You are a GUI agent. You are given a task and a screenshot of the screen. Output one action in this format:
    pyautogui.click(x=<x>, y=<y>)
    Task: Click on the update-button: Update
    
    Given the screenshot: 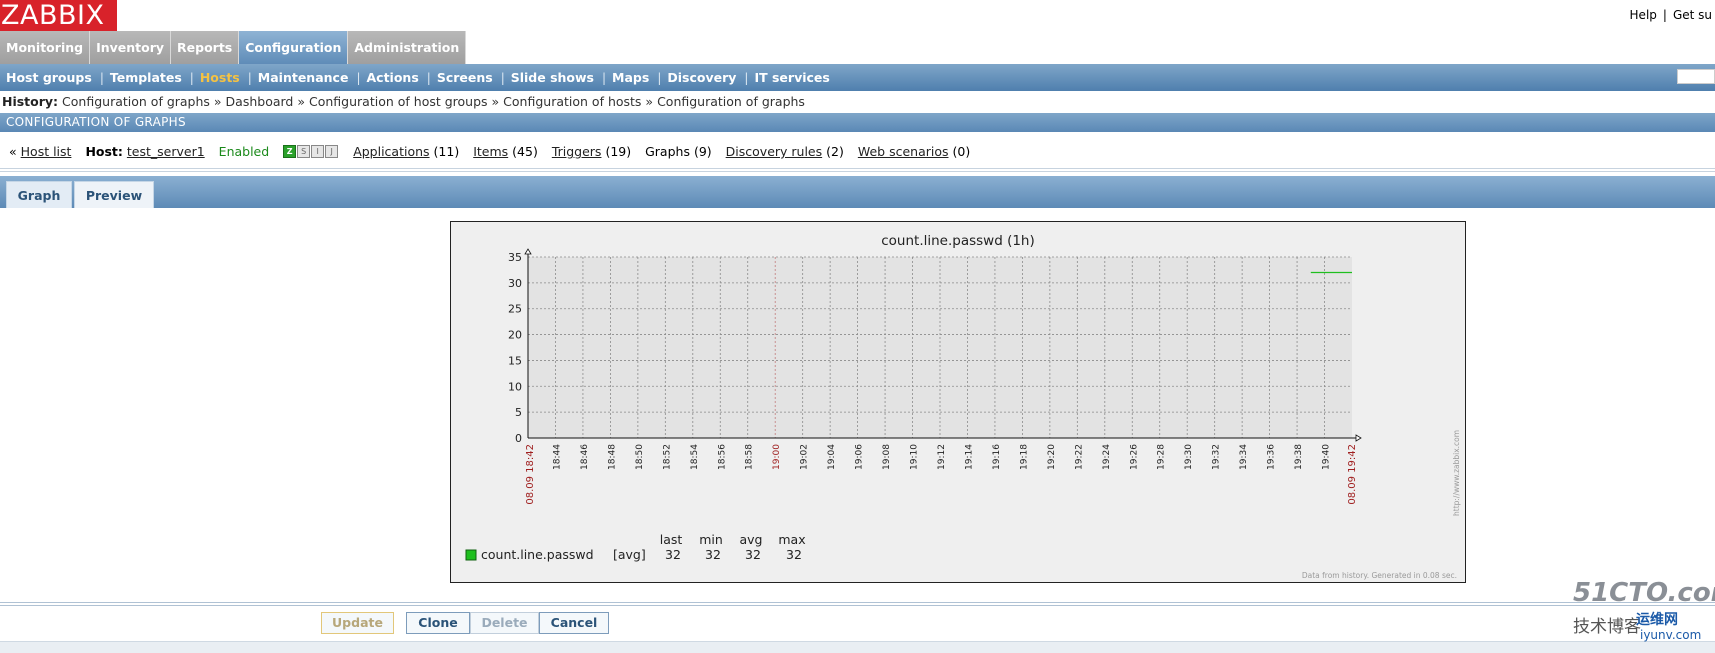 What is the action you would take?
    pyautogui.click(x=357, y=623)
    